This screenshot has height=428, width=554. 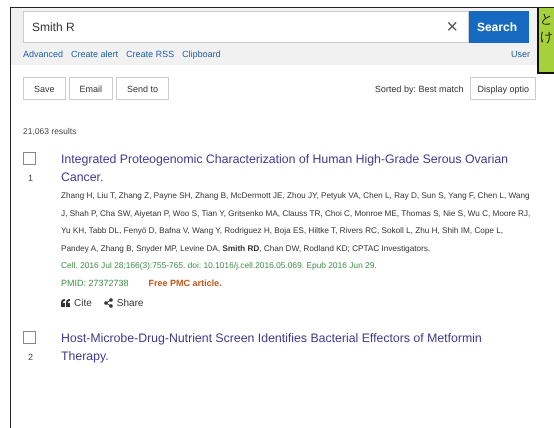 What do you see at coordinates (499, 27) in the screenshot?
I see `search-button: Search` at bounding box center [499, 27].